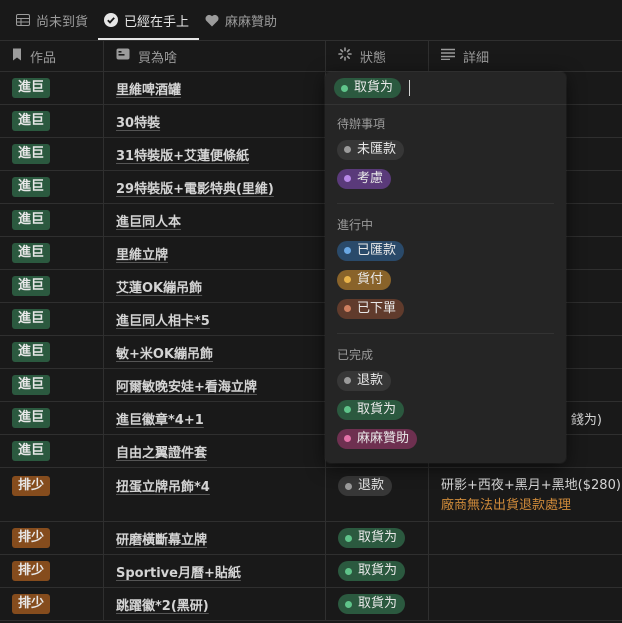 The height and width of the screenshot is (623, 622). I want to click on table-row: 排少 Sportive月曆+貼紙 取貨为, so click(311, 571).